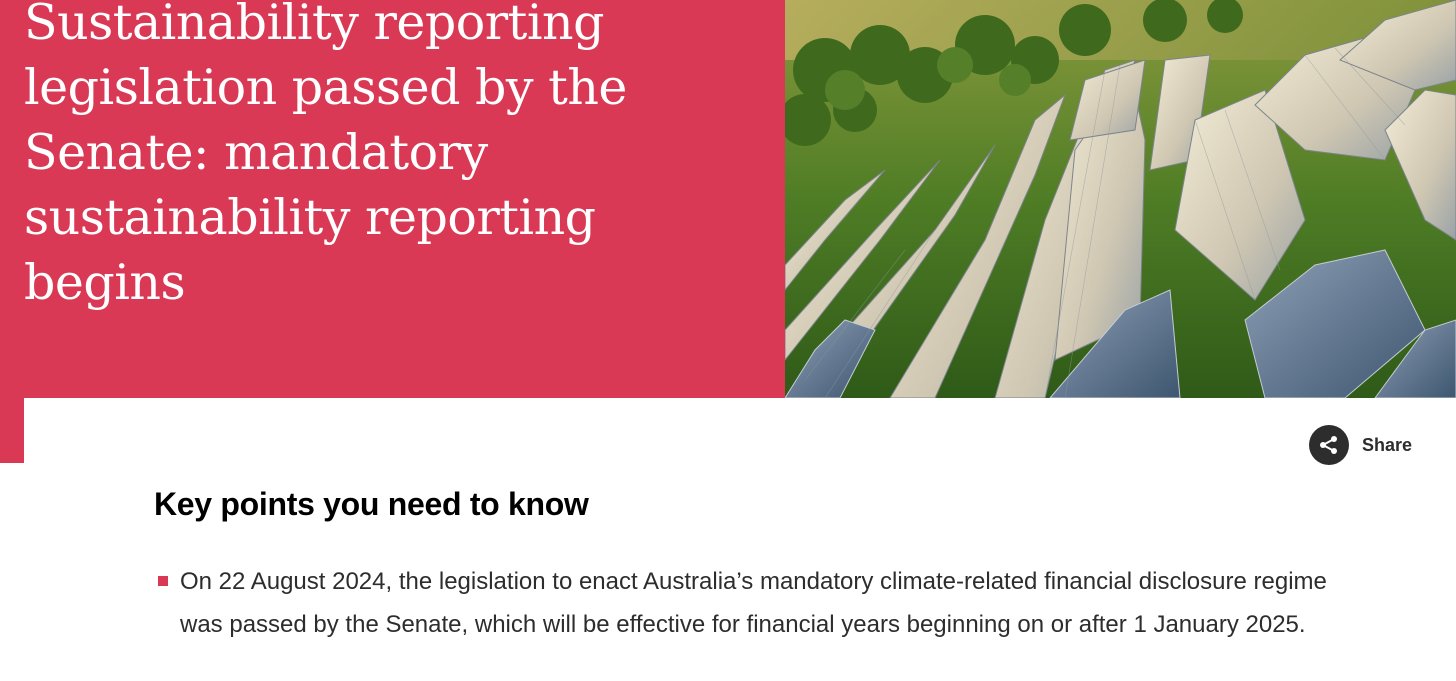 Image resolution: width=1456 pixels, height=681 pixels. I want to click on key-points-heading: Key points you need to know, so click(371, 504).